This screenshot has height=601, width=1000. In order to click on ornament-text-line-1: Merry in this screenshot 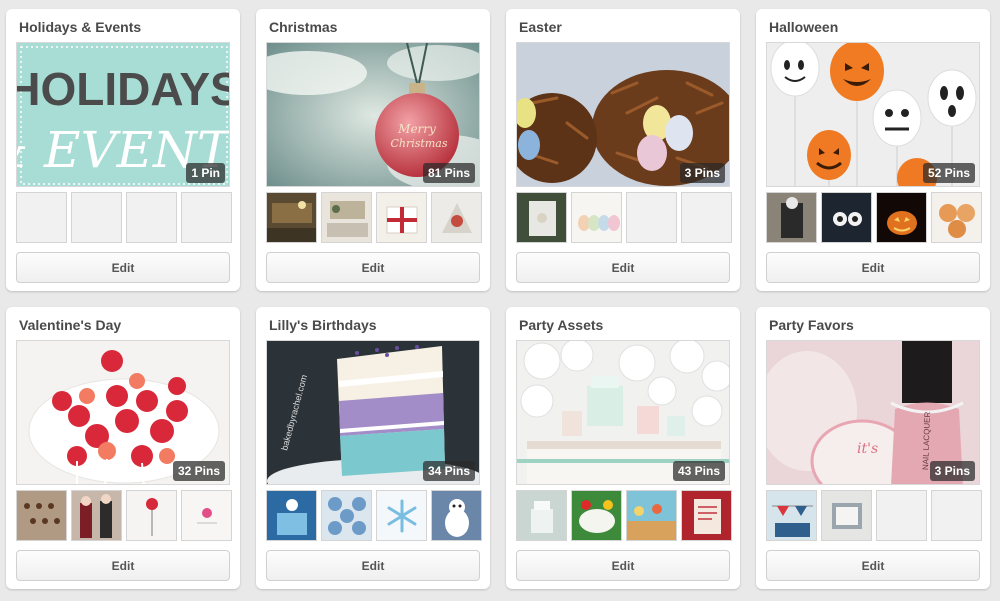, I will do `click(416, 129)`.